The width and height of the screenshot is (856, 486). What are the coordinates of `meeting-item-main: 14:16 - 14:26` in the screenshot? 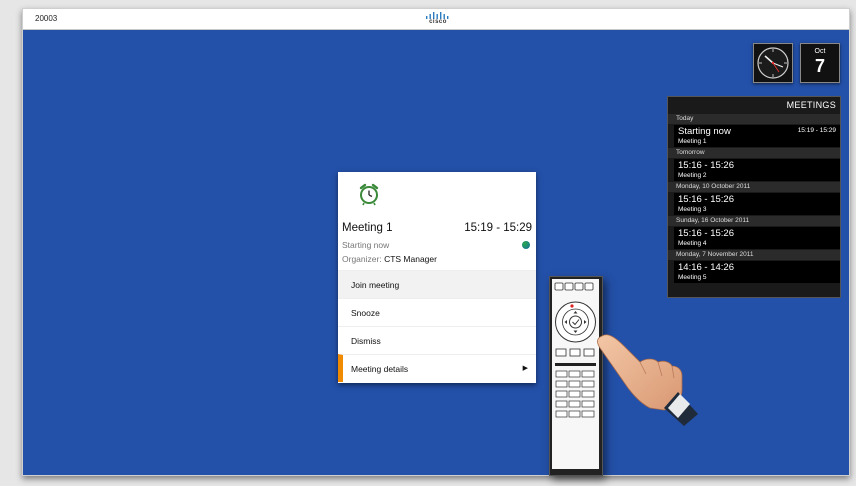 It's located at (706, 267).